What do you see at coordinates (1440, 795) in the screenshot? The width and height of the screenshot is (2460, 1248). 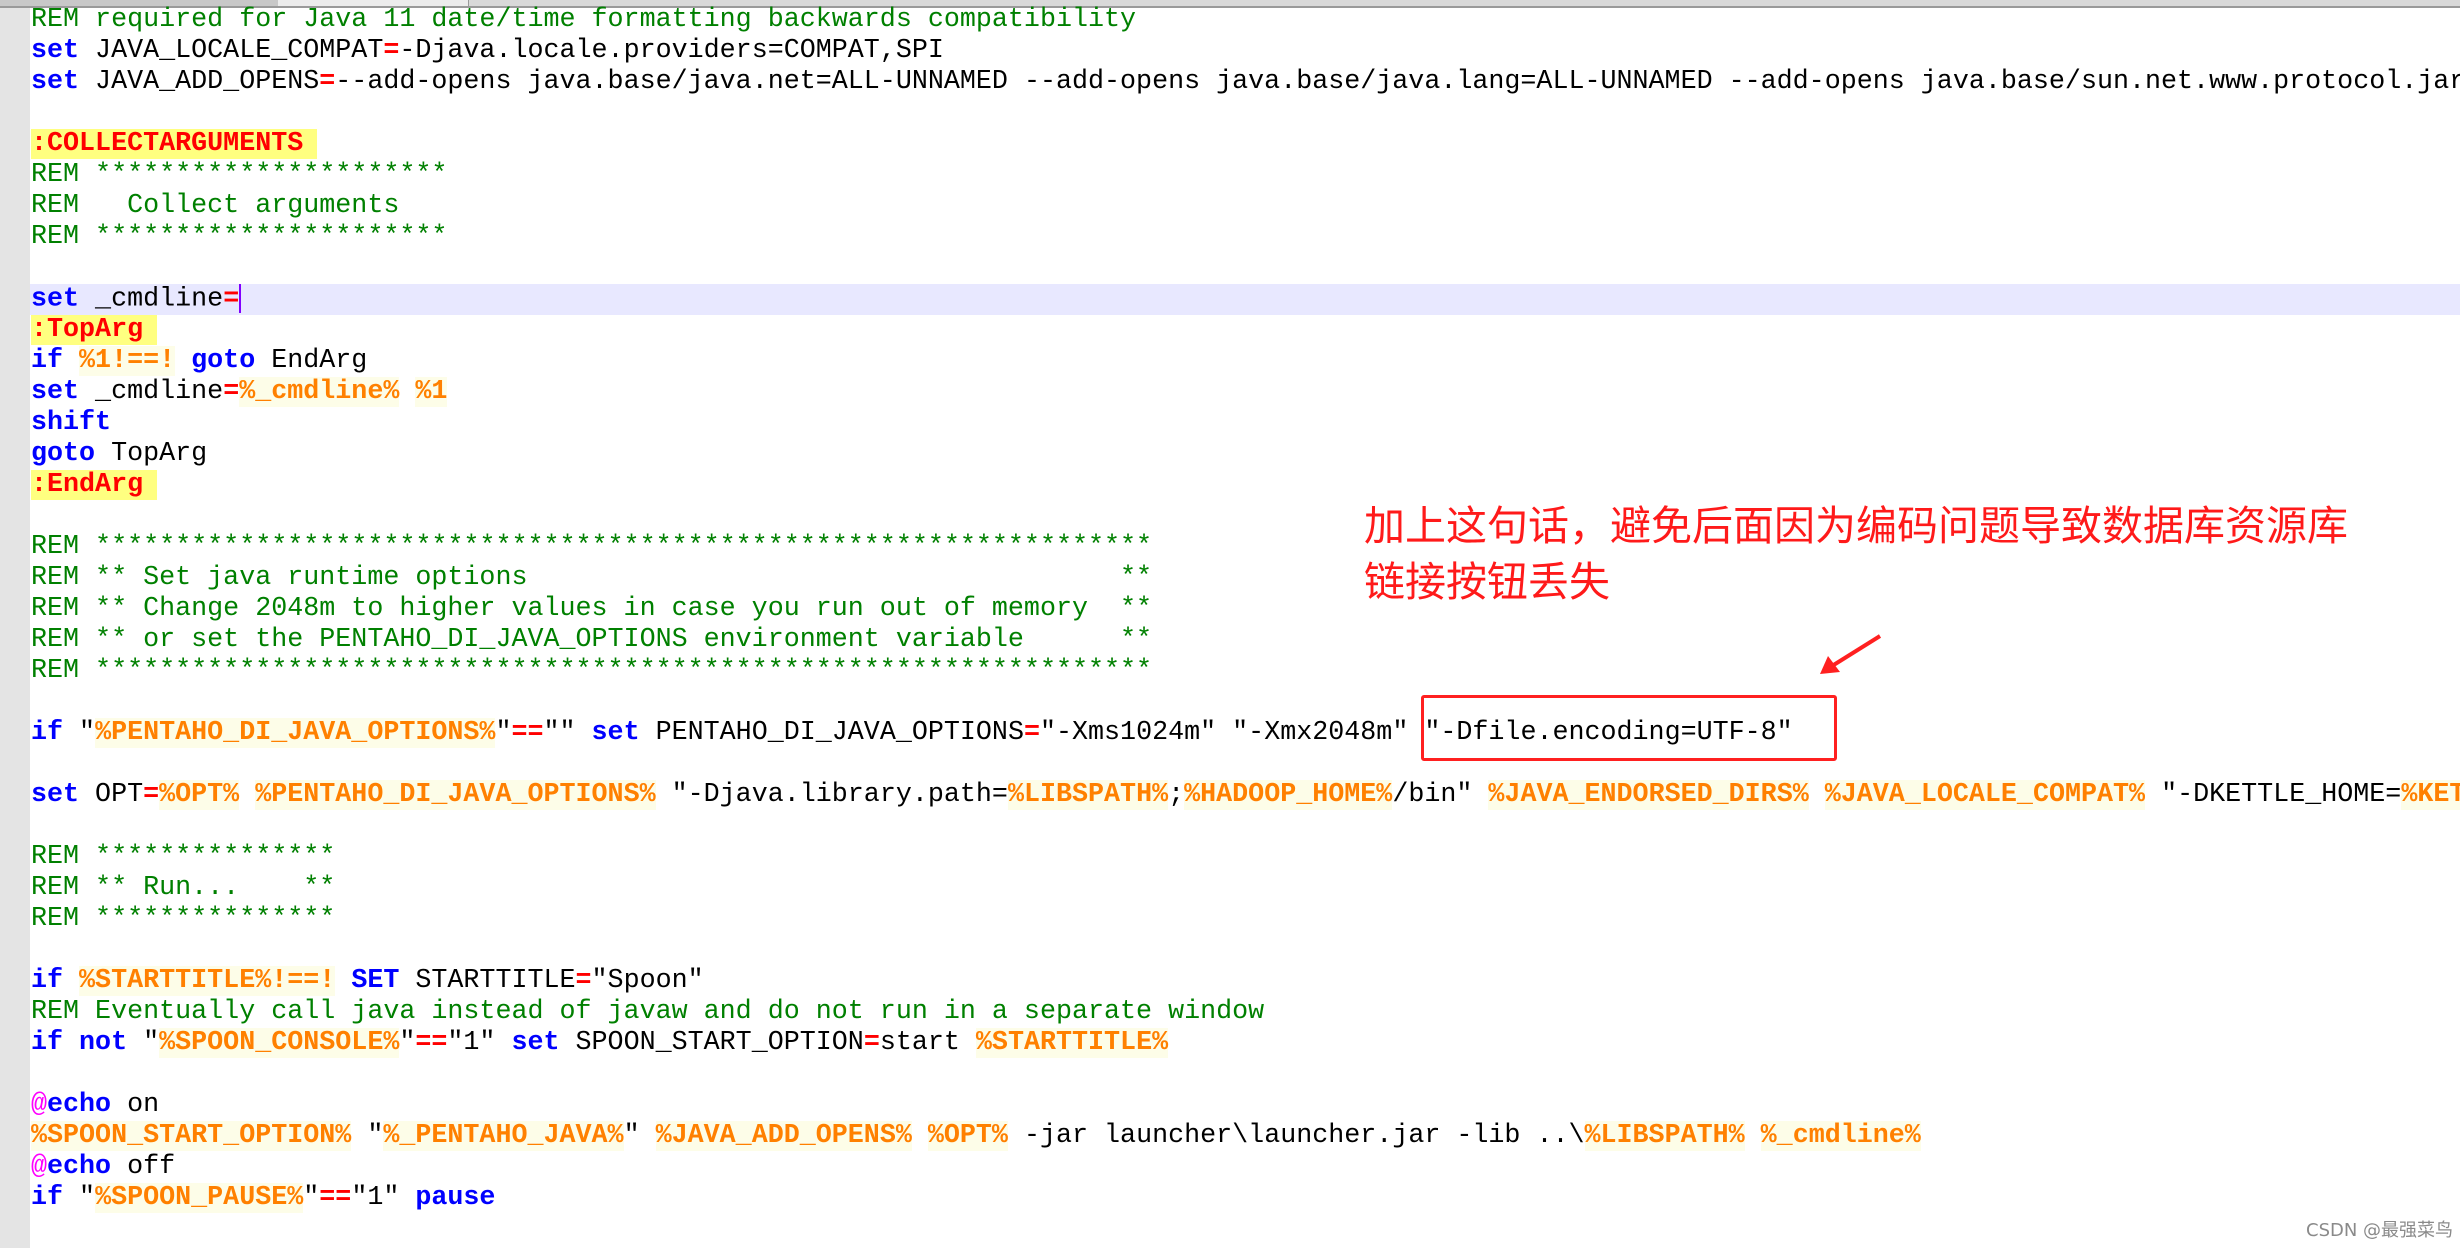 I see `text-token: /bin"` at bounding box center [1440, 795].